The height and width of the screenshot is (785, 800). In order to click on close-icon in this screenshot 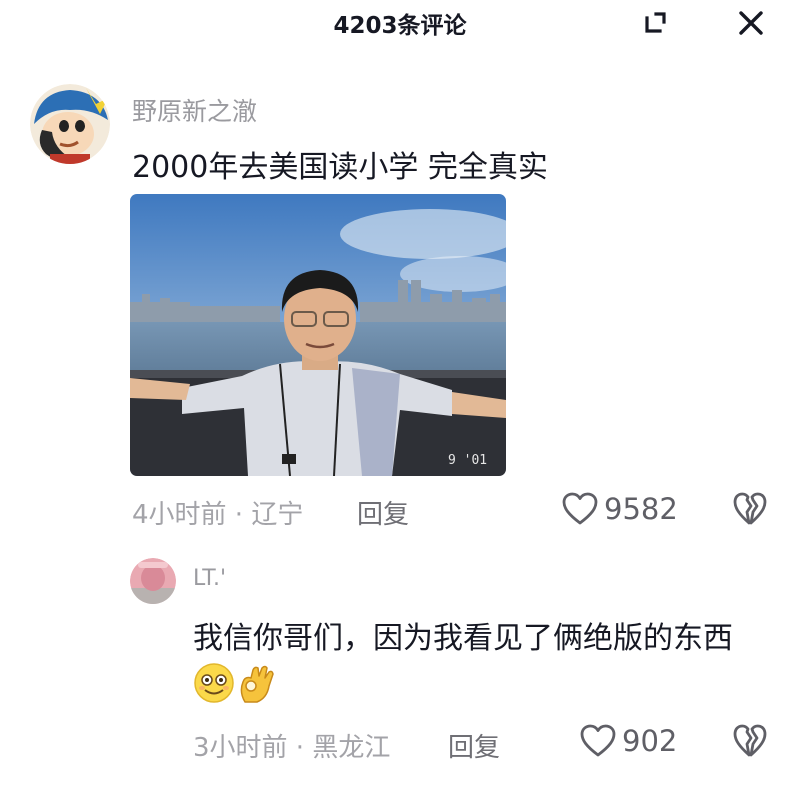, I will do `click(751, 23)`.